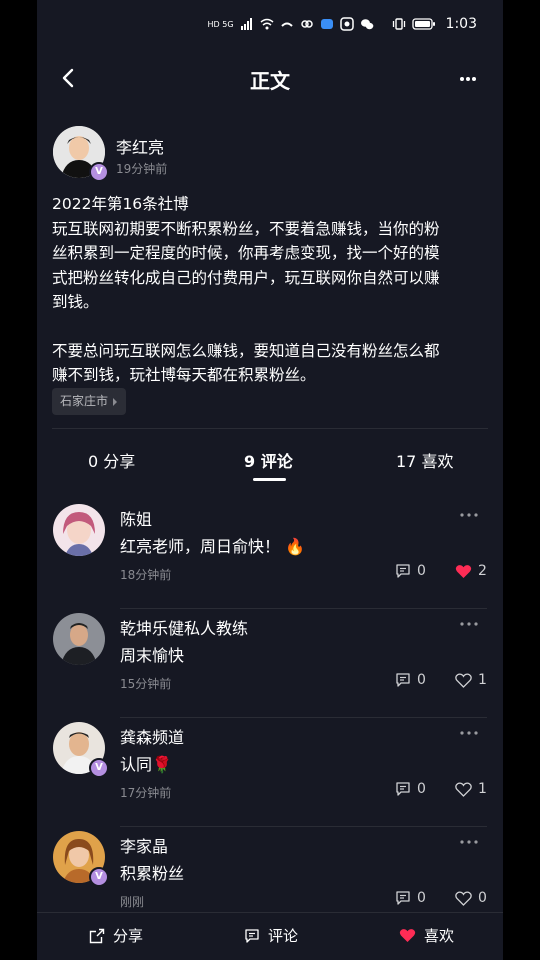 The width and height of the screenshot is (540, 960). I want to click on divider, so click(270, 428).